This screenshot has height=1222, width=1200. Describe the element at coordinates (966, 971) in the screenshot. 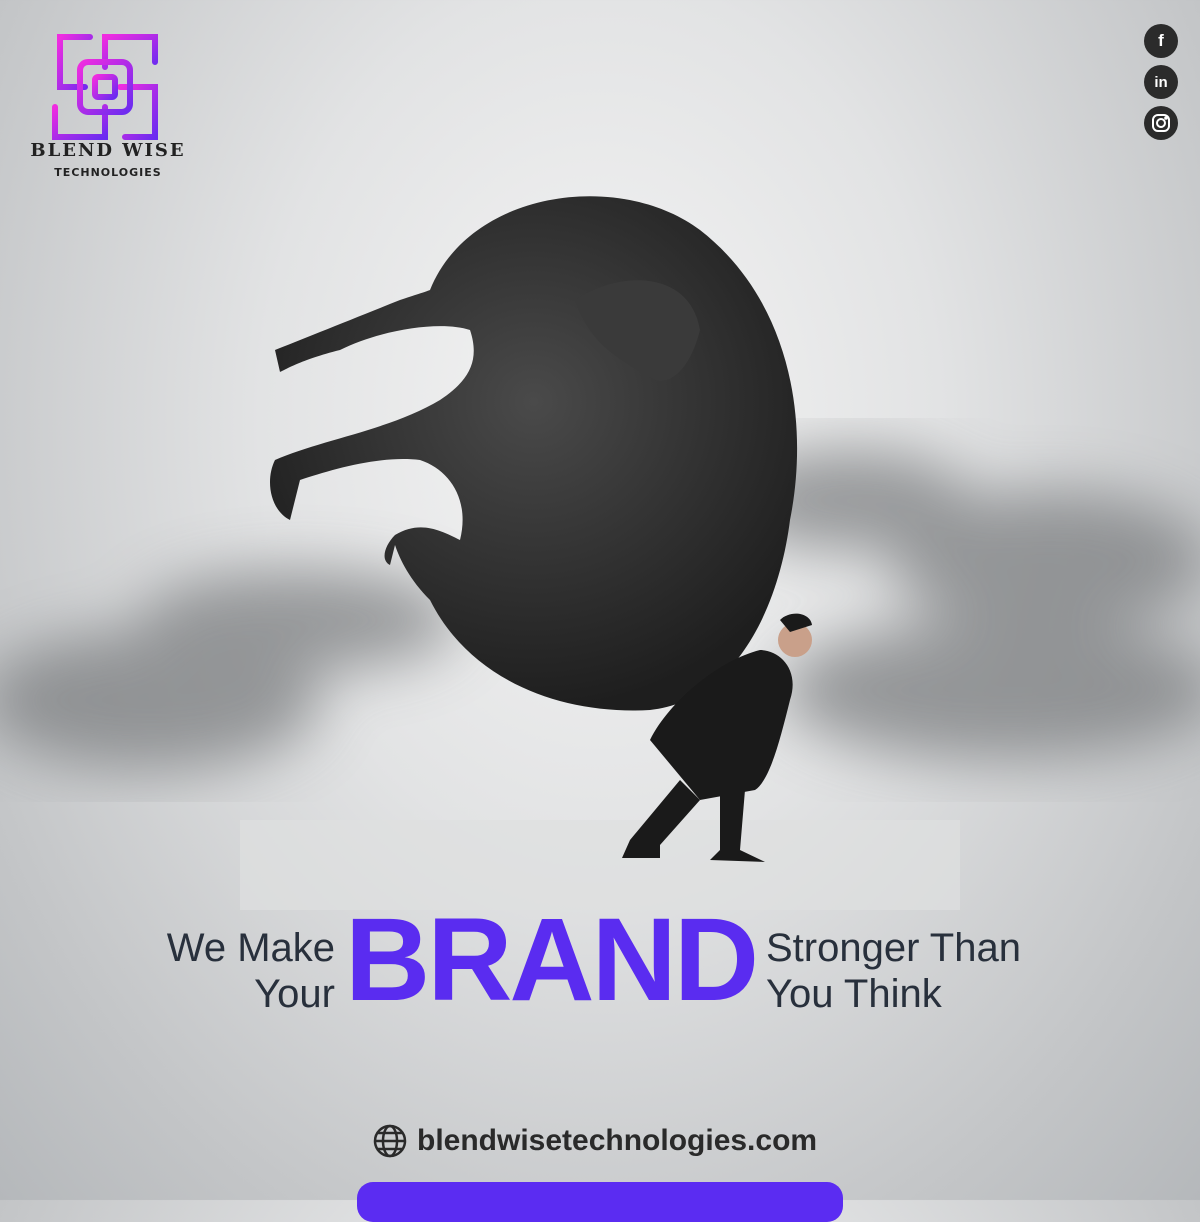

I see `headline-right: Stronger Than You Think` at that location.